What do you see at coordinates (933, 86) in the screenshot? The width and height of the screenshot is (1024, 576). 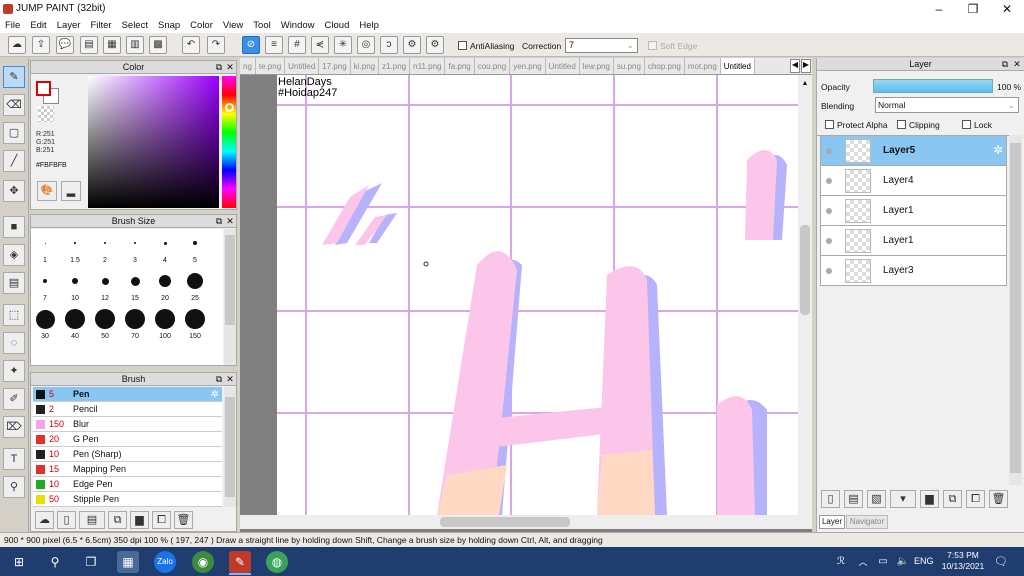 I see `opacity-slider` at bounding box center [933, 86].